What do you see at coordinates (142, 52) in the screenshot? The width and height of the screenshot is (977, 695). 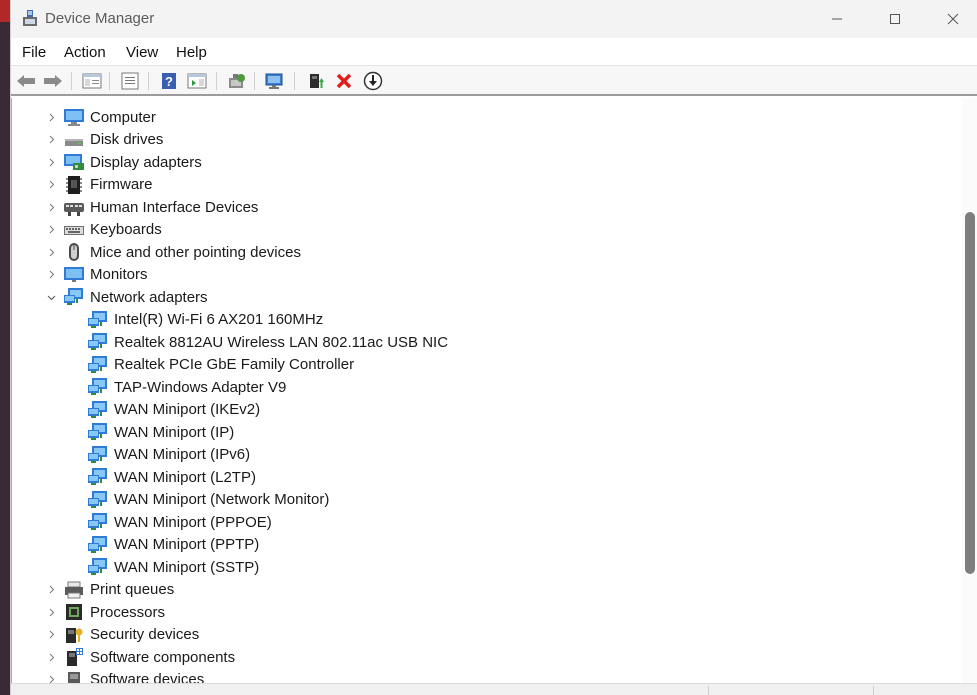 I see `menu-view: View` at bounding box center [142, 52].